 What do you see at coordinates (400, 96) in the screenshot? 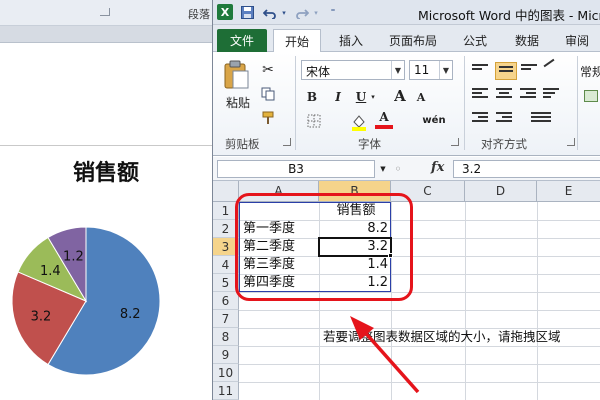
I see `grow-font-button: A` at bounding box center [400, 96].